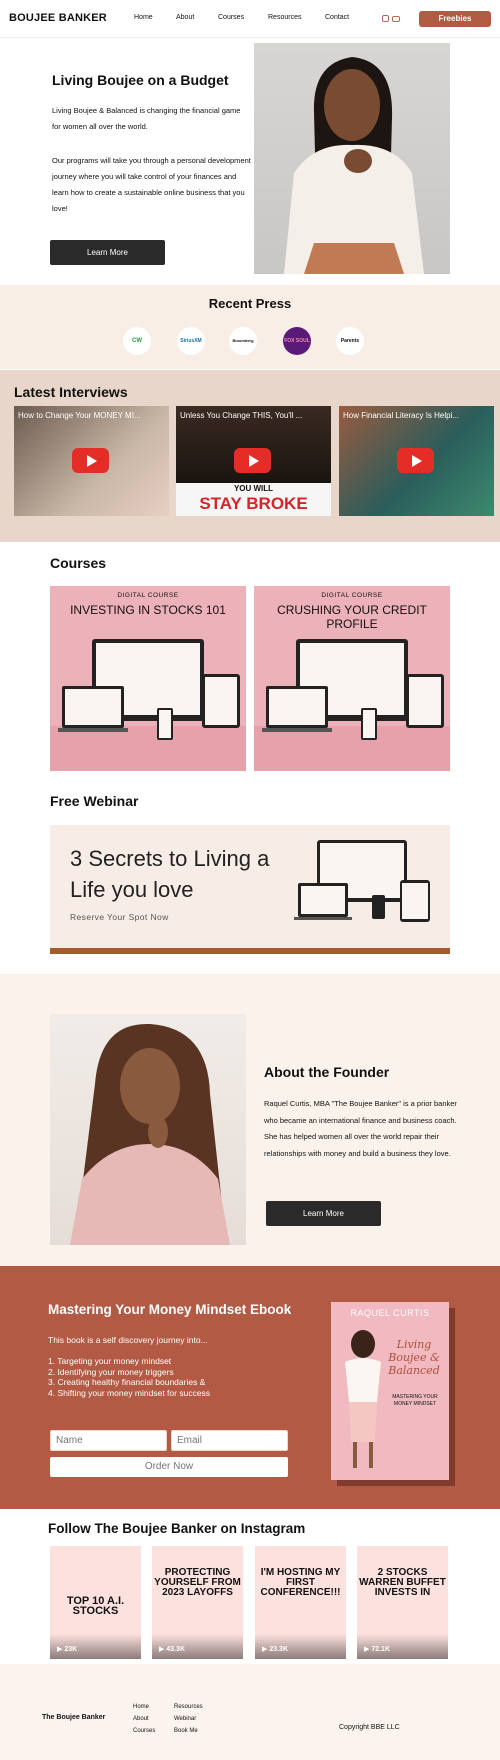  What do you see at coordinates (250, 1712) in the screenshot?
I see `site-footer` at bounding box center [250, 1712].